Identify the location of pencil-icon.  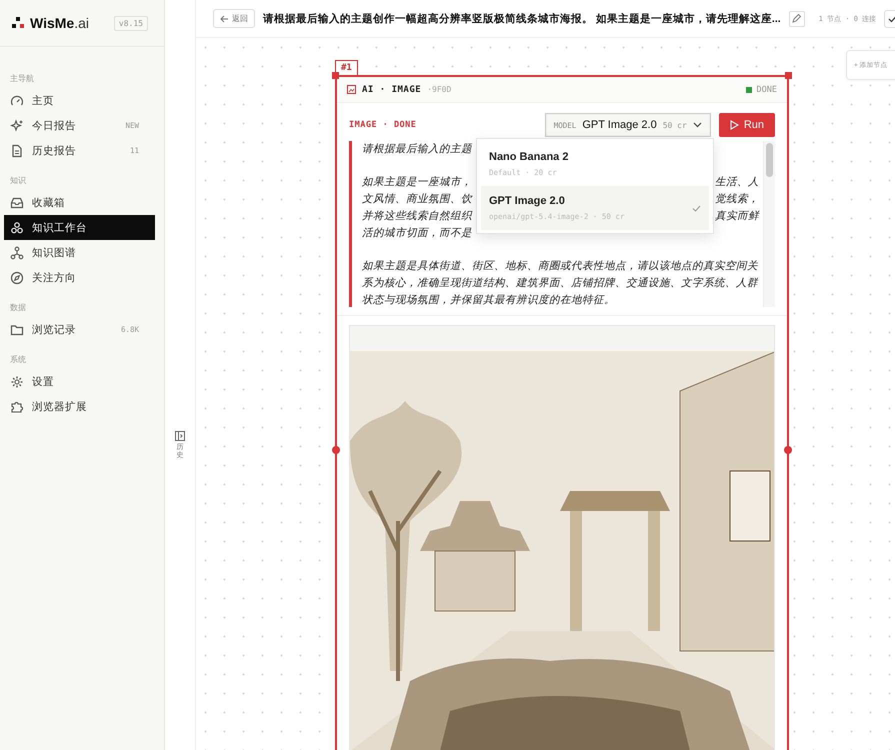
(797, 18).